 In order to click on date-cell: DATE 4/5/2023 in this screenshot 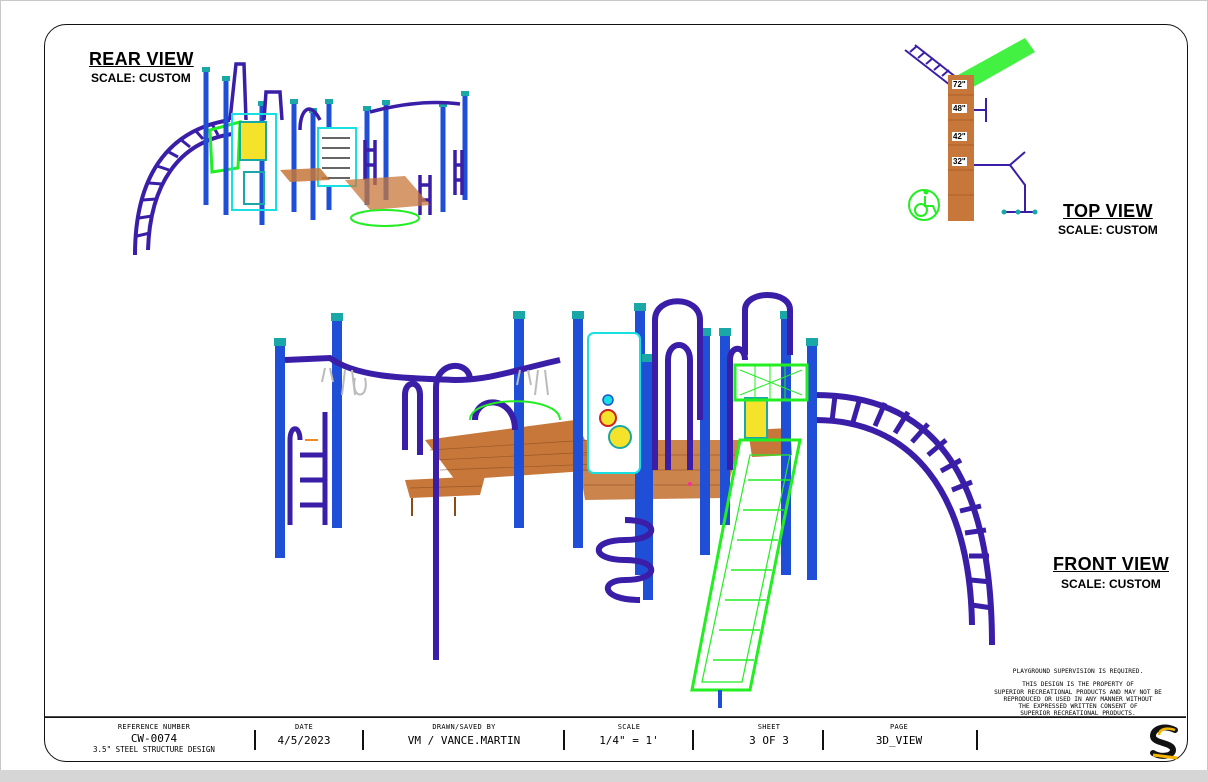, I will do `click(304, 739)`.